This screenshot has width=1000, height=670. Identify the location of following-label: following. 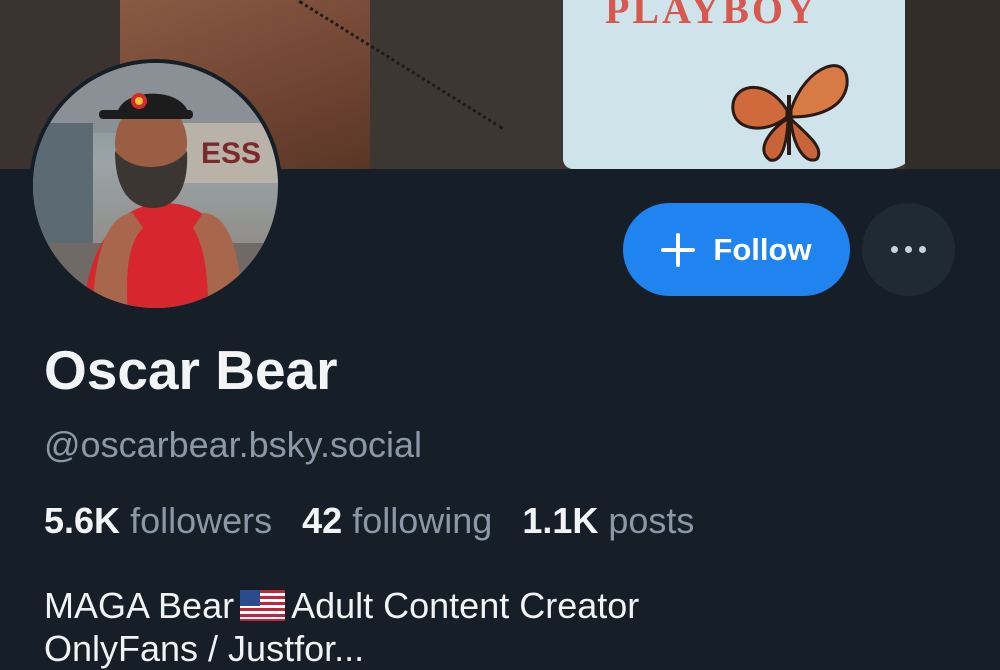
(422, 520).